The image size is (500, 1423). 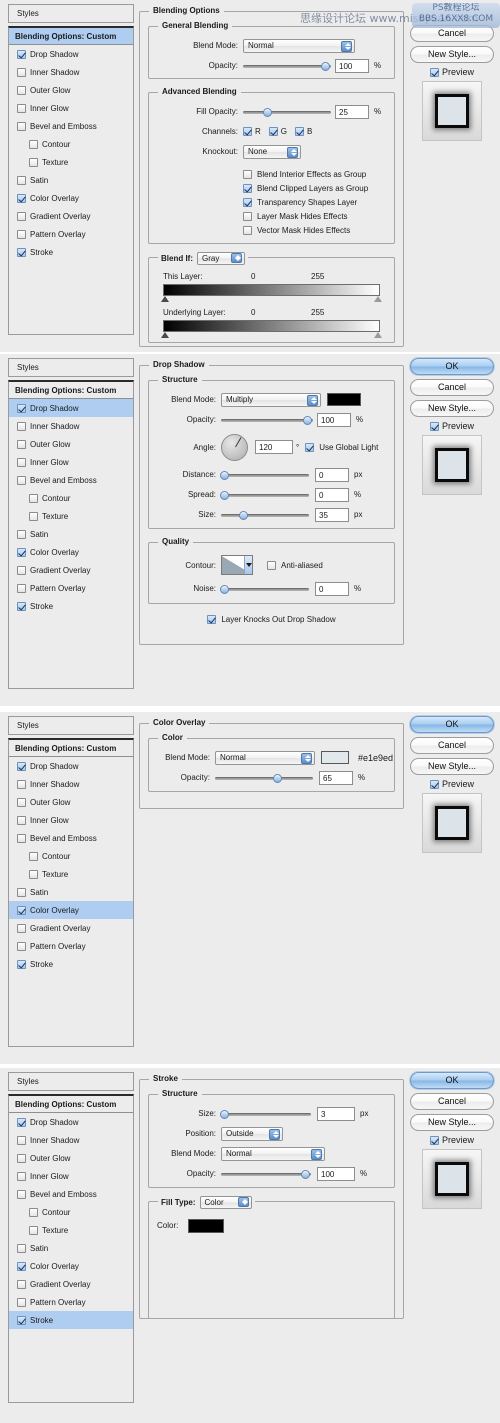 I want to click on transparency-shapes-layer-checkbox, so click(x=247, y=202).